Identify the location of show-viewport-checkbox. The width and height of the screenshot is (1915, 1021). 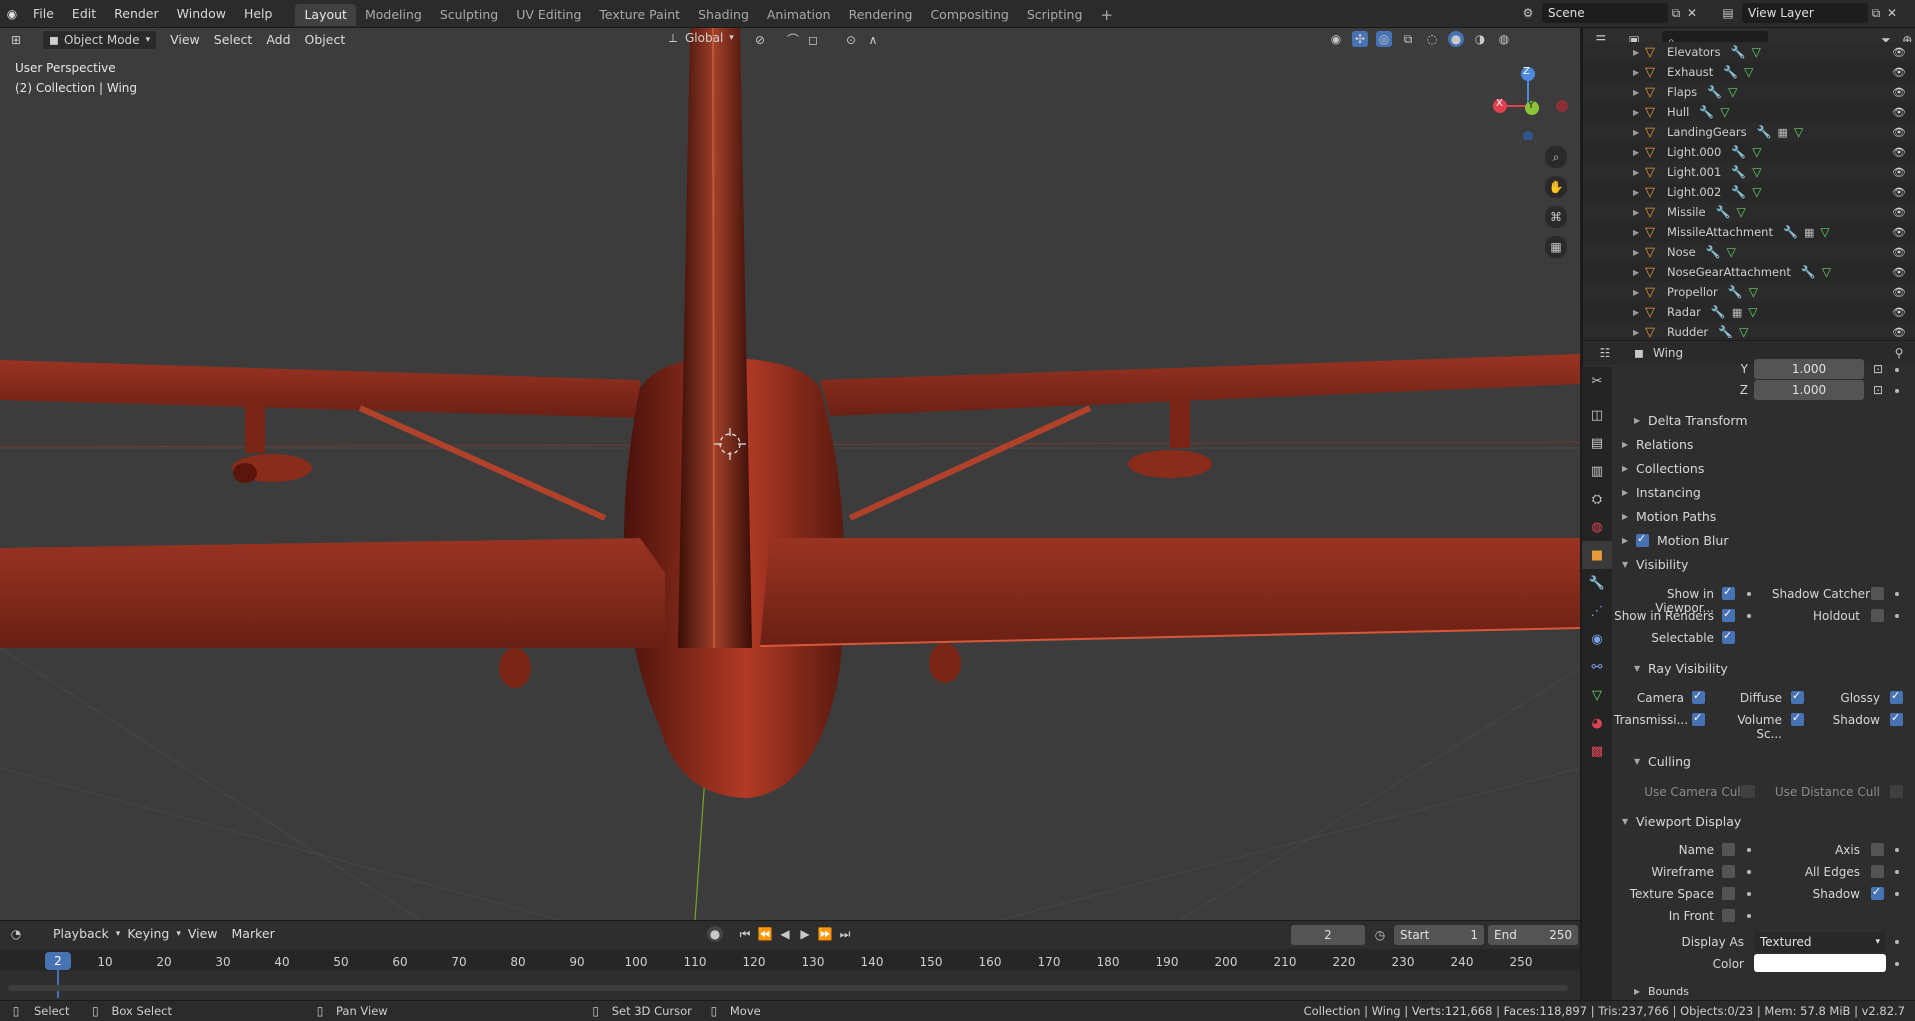
(1728, 592).